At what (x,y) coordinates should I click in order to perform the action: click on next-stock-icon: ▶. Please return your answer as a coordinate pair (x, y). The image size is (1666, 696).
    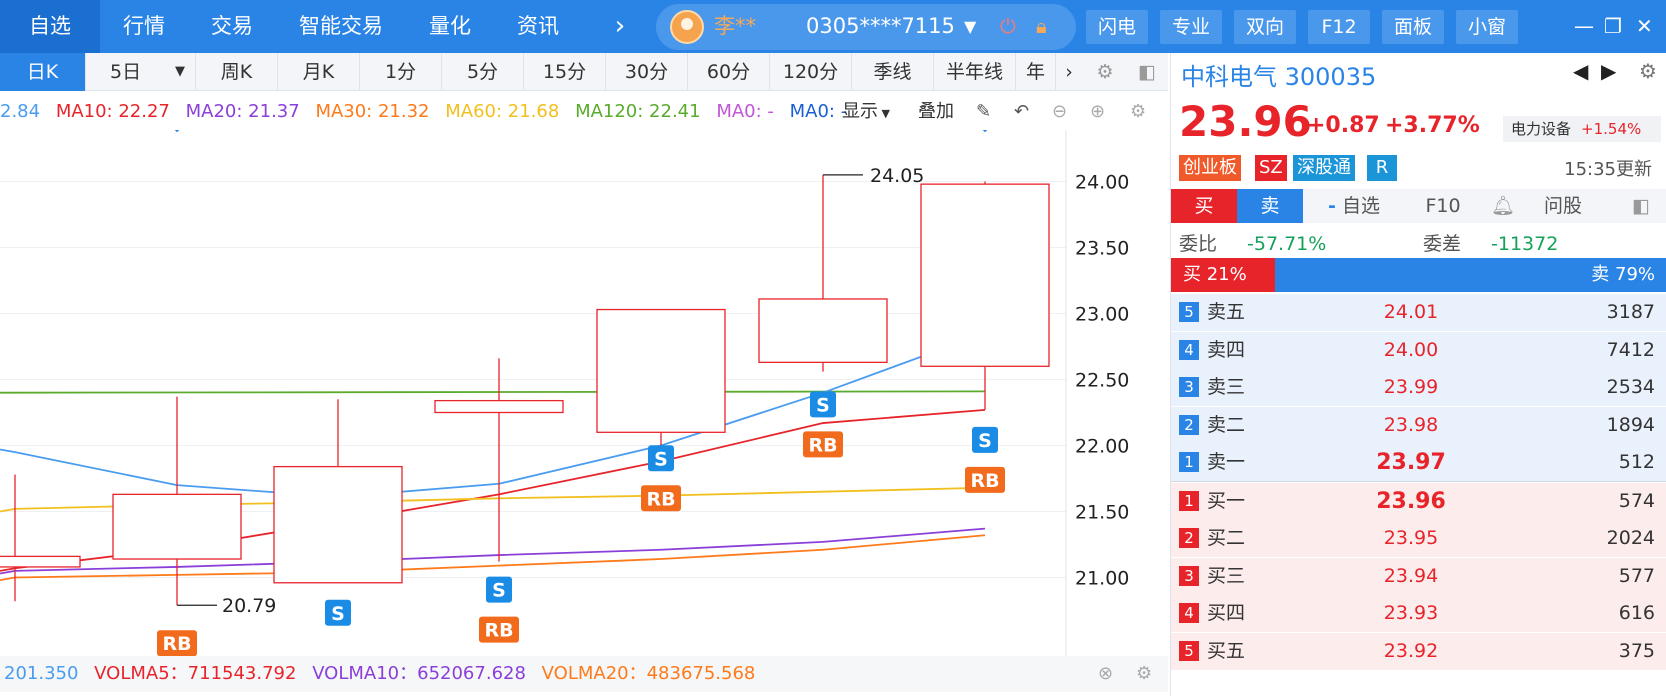
    Looking at the image, I should click on (1608, 71).